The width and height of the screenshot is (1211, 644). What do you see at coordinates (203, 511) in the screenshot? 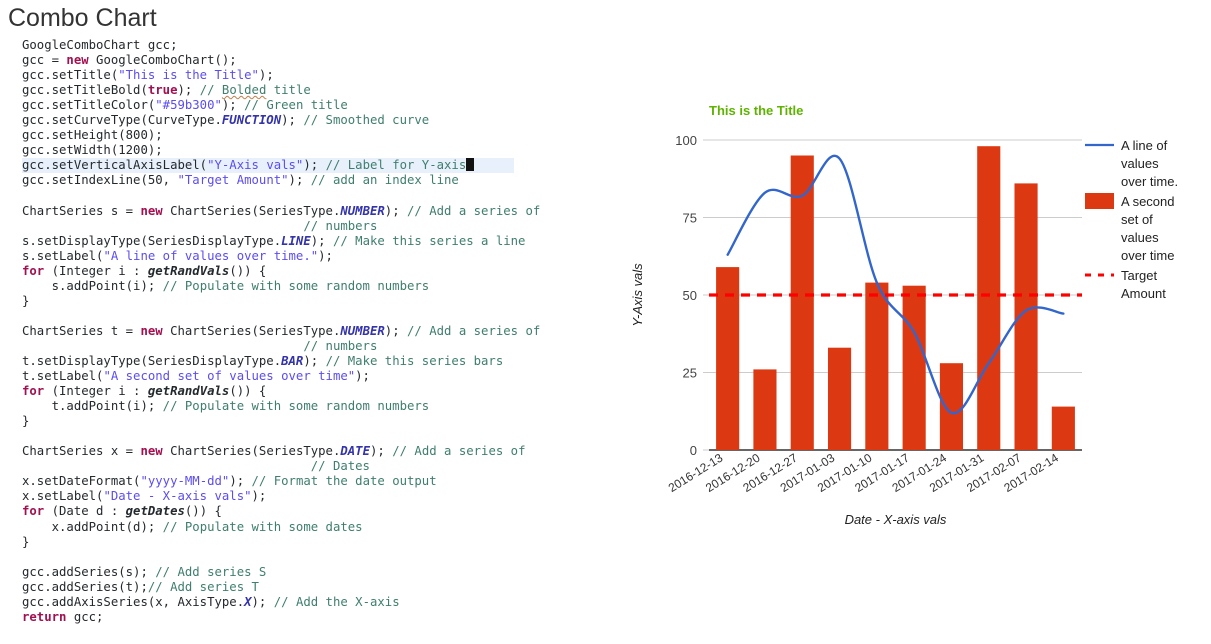
I see `code-token: ()) {` at bounding box center [203, 511].